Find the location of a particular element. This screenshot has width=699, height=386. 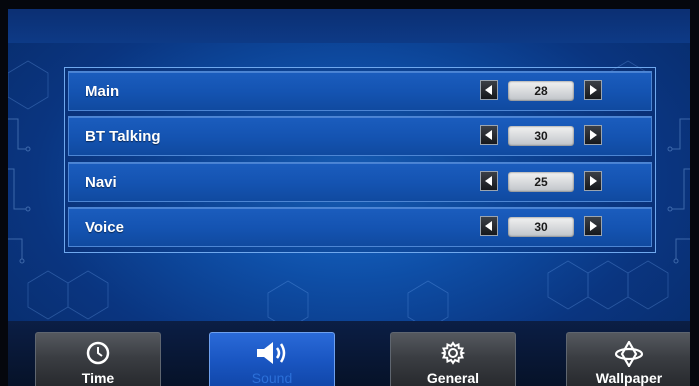

volume-row-main: Main 28 is located at coordinates (360, 91).